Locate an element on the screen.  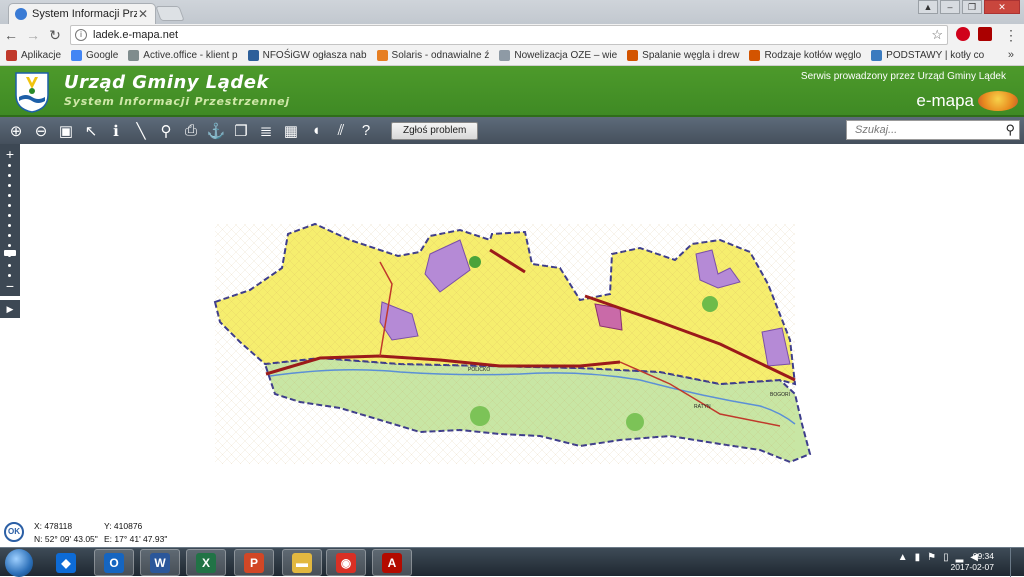
bookmark-label: Spalanie węgla i drew is located at coordinates (691, 55).